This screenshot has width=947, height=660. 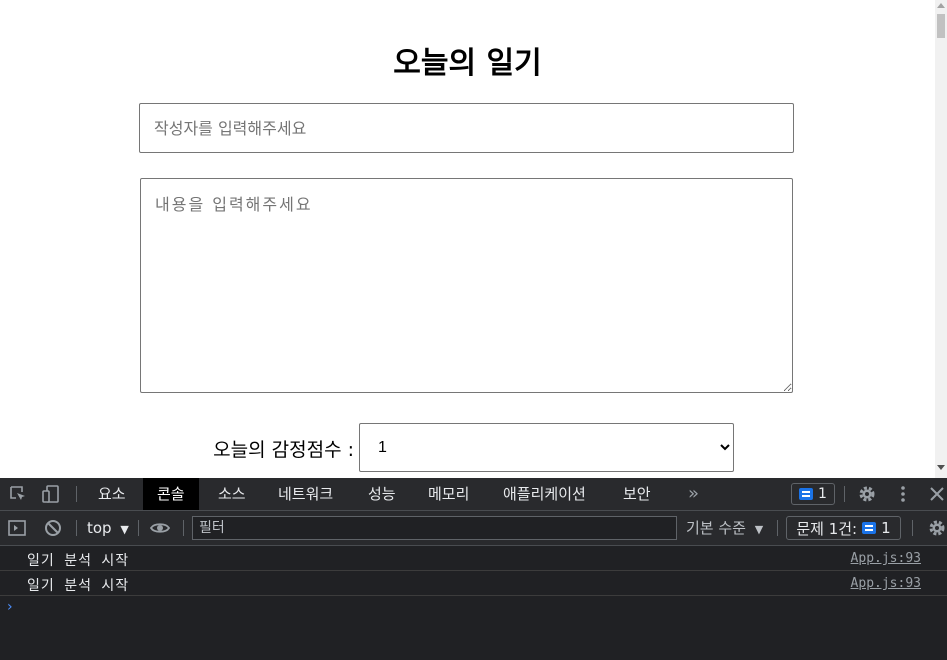 What do you see at coordinates (822, 494) in the screenshot?
I see `issue-count: 1` at bounding box center [822, 494].